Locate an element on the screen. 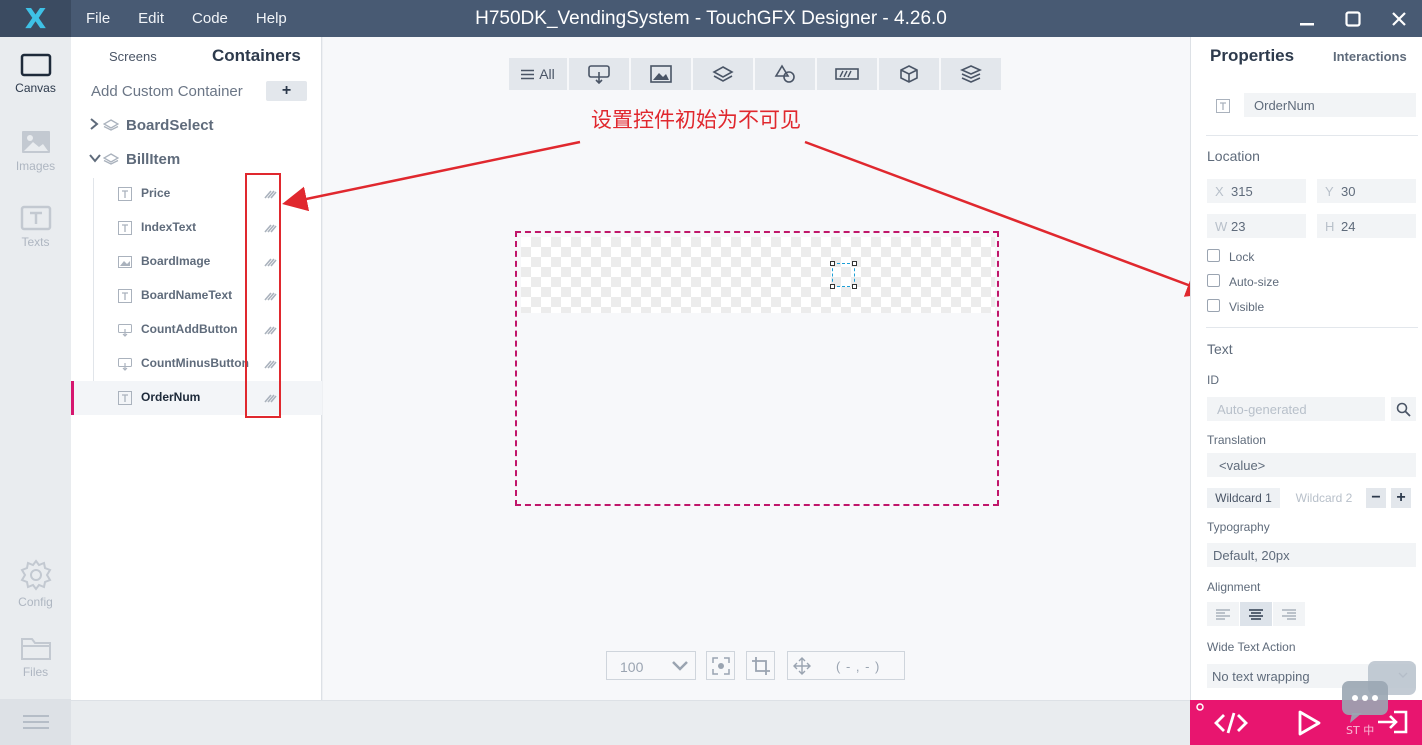  run-simulator-button is located at coordinates (1309, 725).